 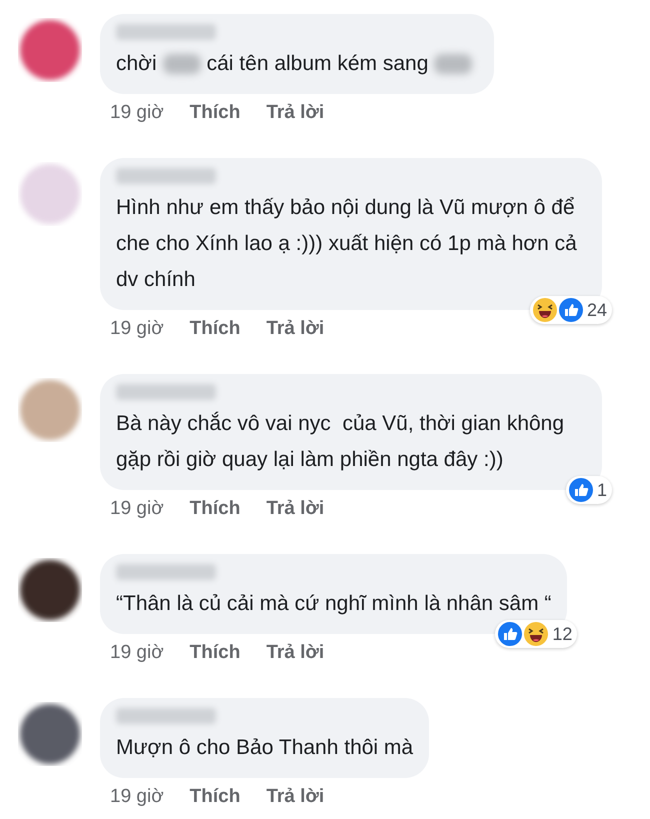 I want to click on comment-text: Hình như em thấy bảo nội dung là Vũ mượn ô để che cho Xính lao ạ :))) xuất hiện có 1p mà hơn cả dv chính, so click(x=347, y=244).